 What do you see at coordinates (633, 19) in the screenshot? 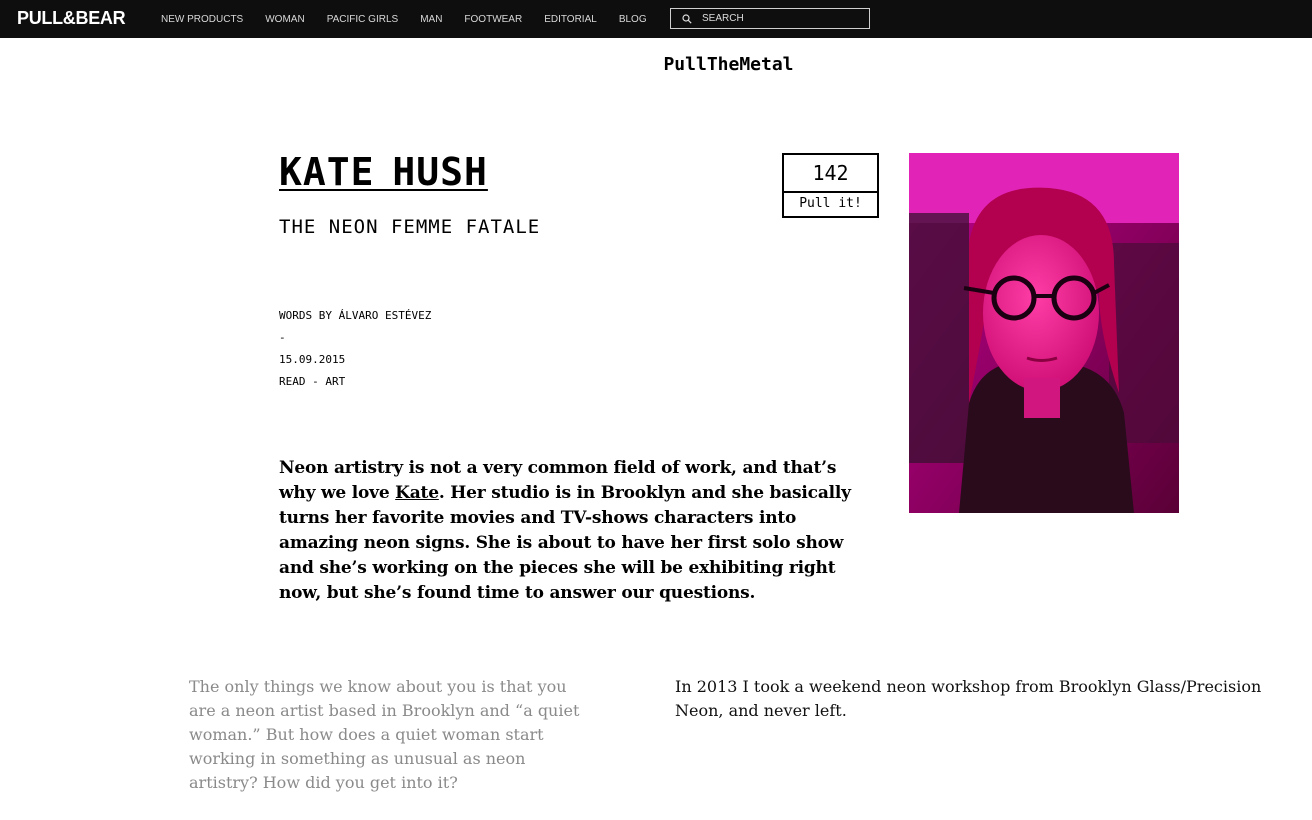
I see `nav-blog: BLOG` at bounding box center [633, 19].